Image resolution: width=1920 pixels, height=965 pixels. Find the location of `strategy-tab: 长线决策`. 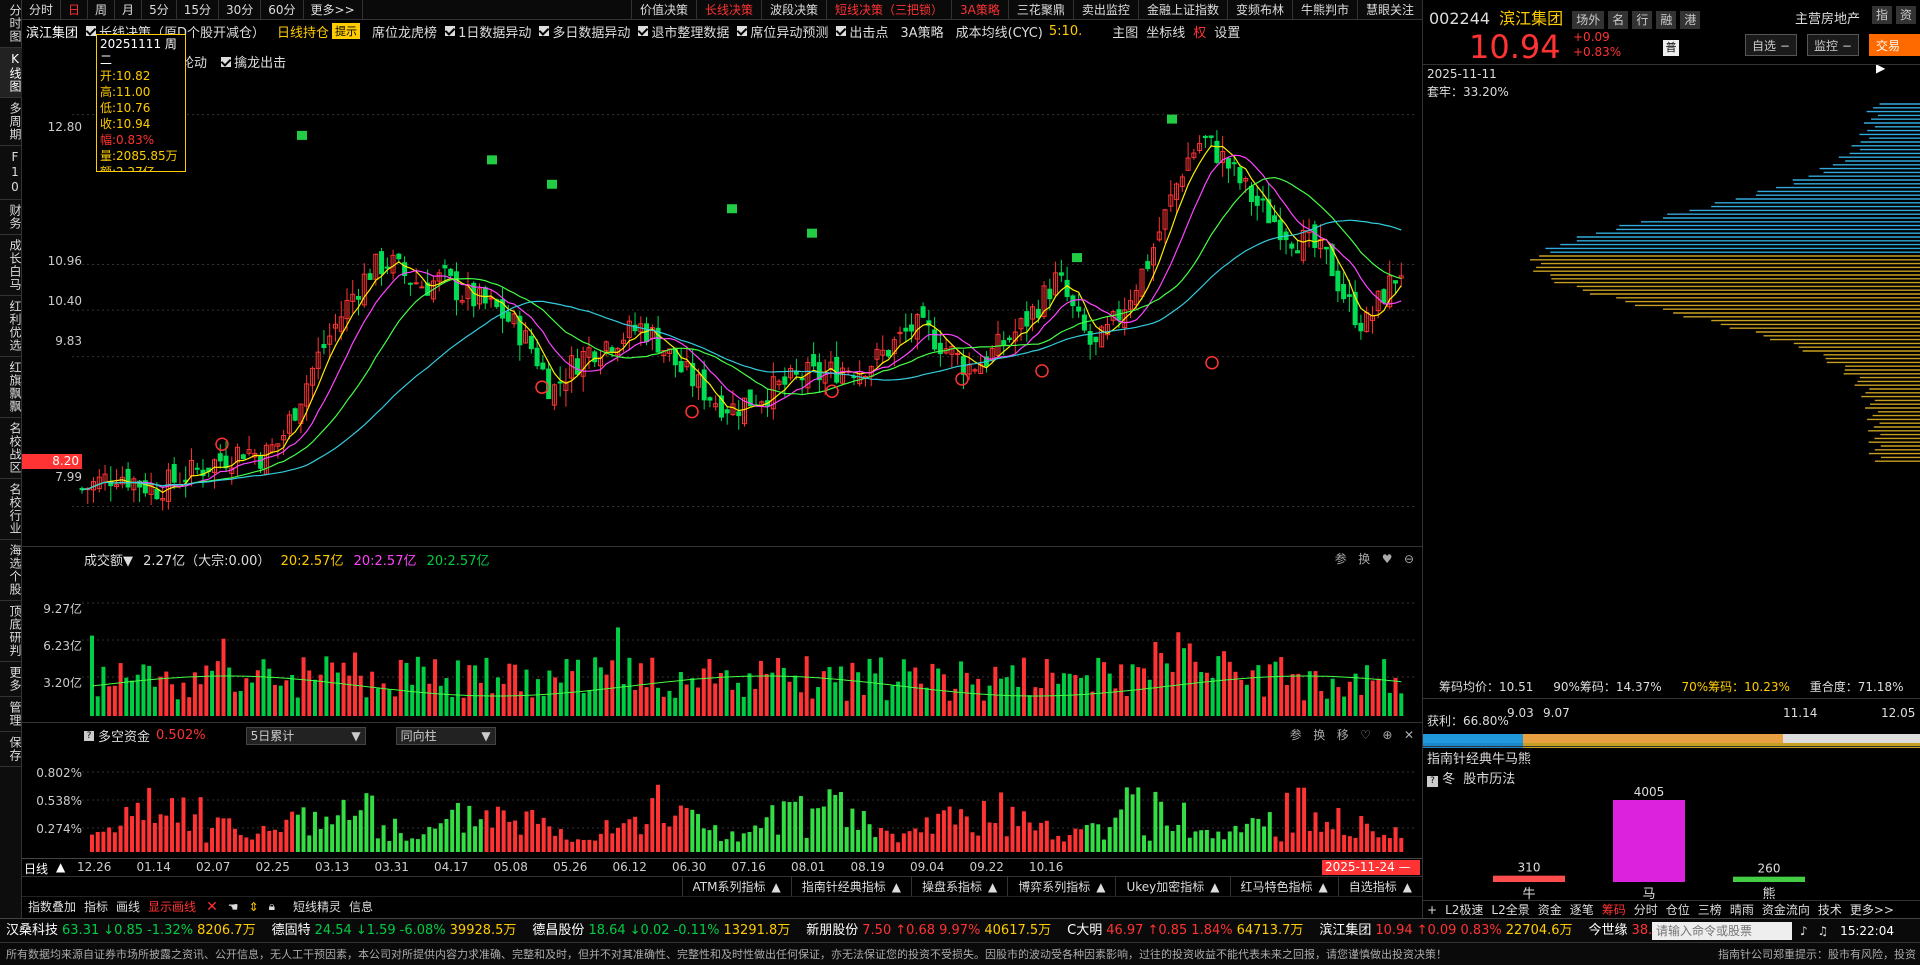

strategy-tab: 长线决策 is located at coordinates (728, 10).